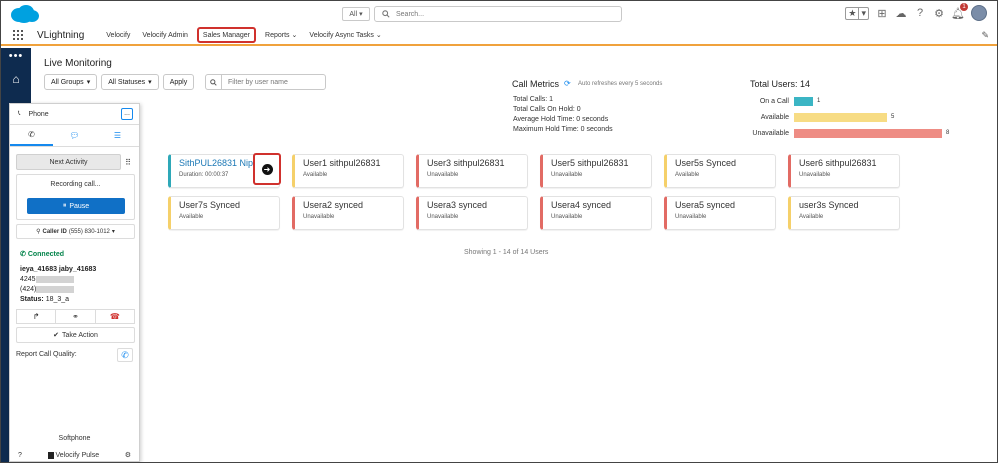  Describe the element at coordinates (265, 82) in the screenshot. I see `user-filter-input: Filter by user name` at that location.